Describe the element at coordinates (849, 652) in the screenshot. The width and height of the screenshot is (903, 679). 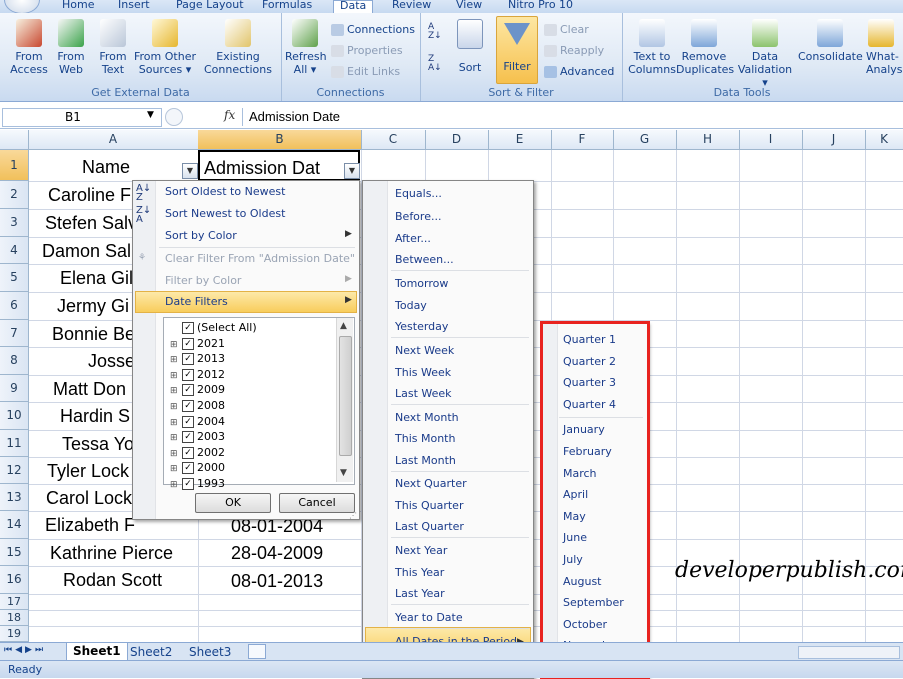
I see `horizontal-scrollbar` at that location.